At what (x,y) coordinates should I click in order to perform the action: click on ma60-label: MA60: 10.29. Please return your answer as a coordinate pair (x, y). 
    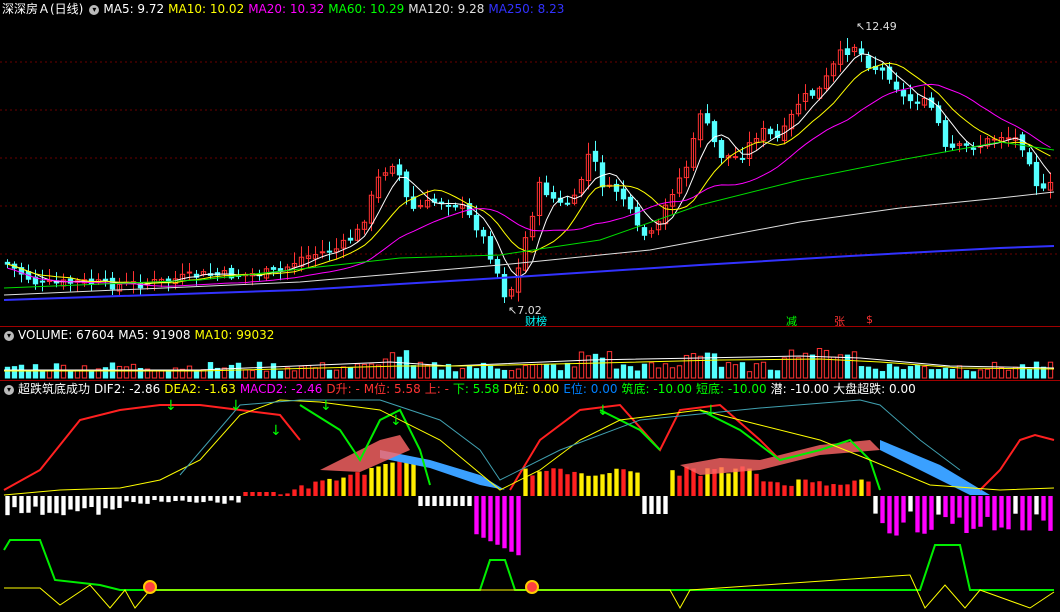
    Looking at the image, I should click on (366, 9).